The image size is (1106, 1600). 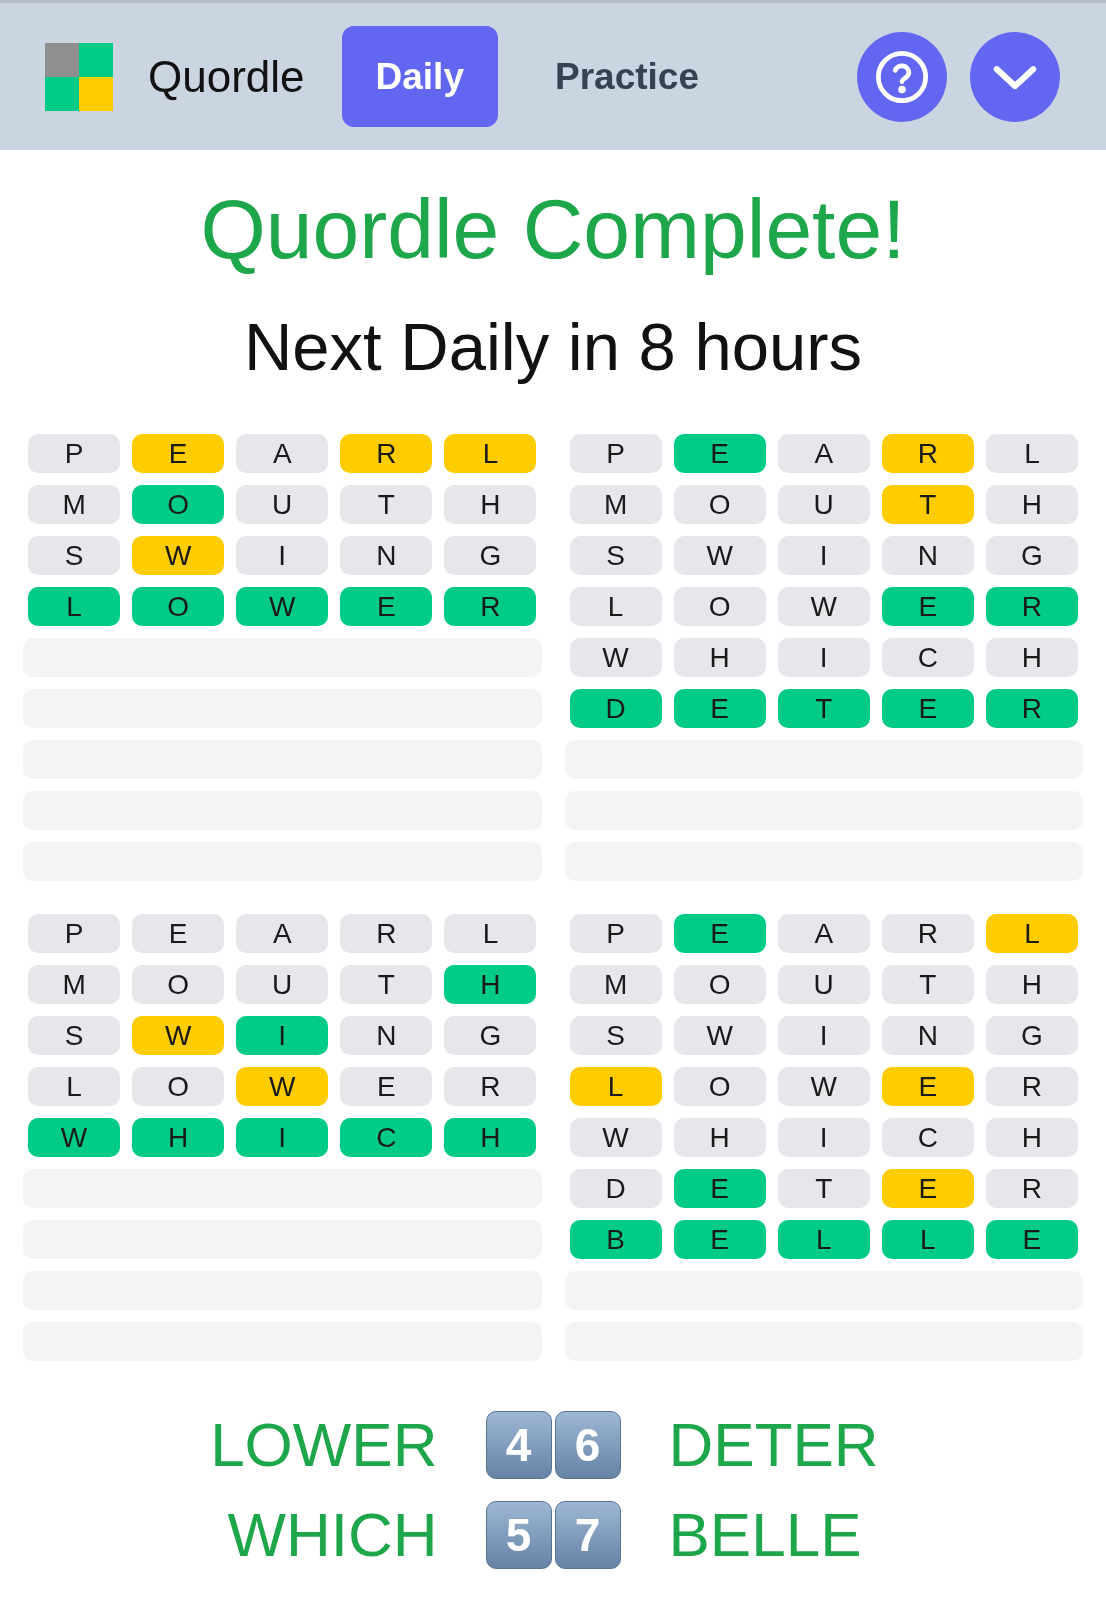 I want to click on nav-tab: Practice, so click(x=627, y=76).